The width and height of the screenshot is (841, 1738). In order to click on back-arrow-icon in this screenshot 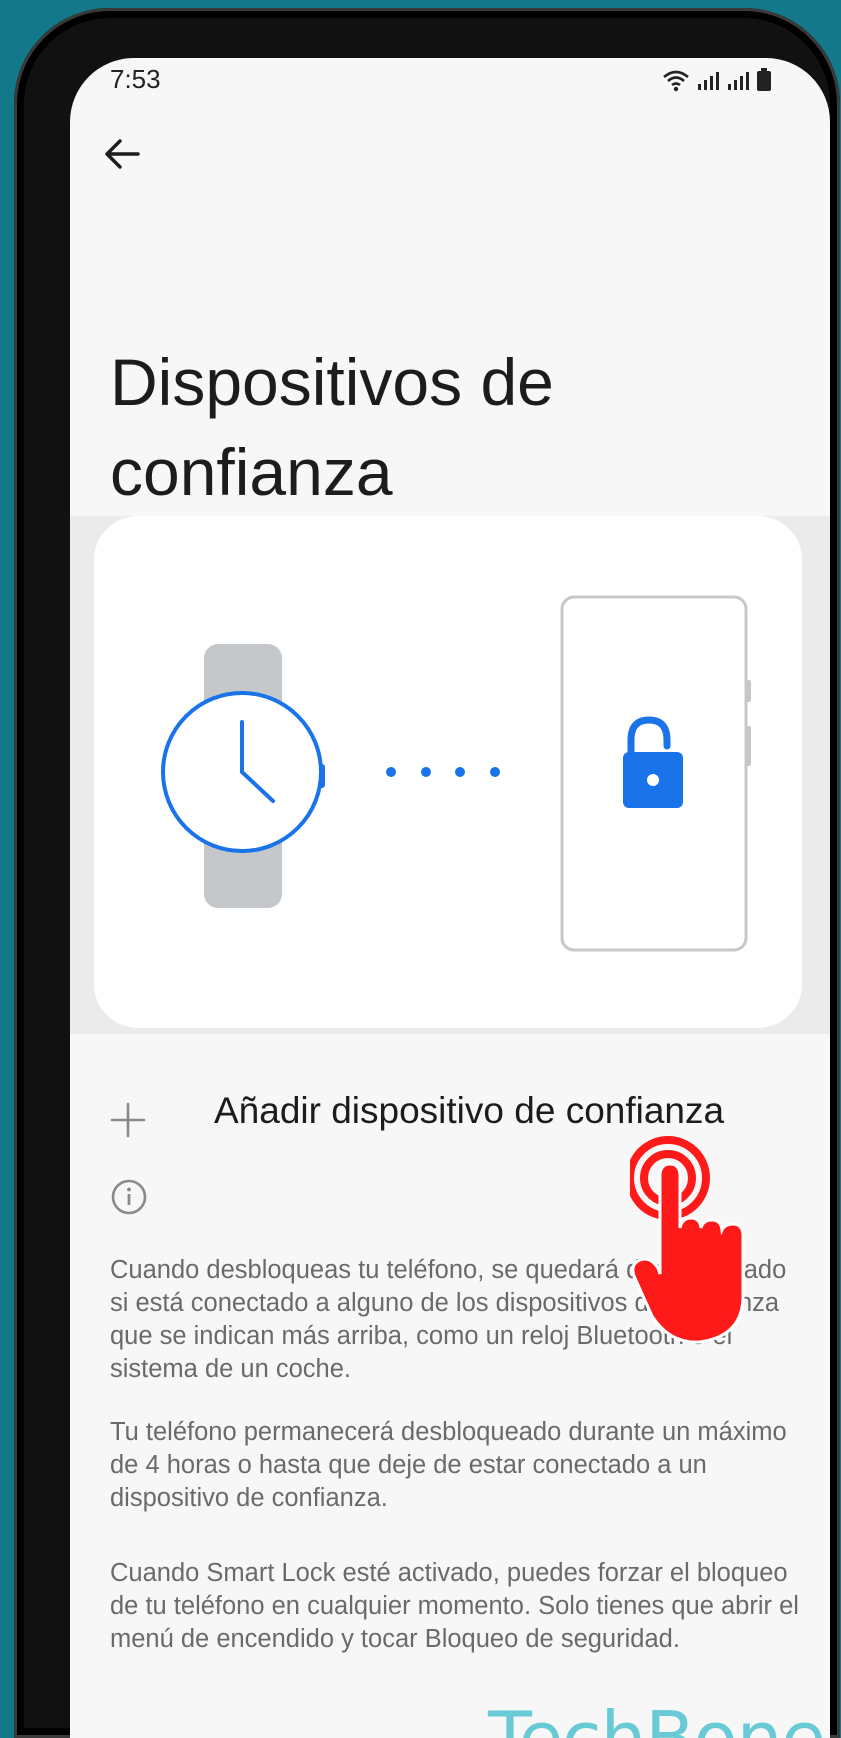, I will do `click(122, 154)`.